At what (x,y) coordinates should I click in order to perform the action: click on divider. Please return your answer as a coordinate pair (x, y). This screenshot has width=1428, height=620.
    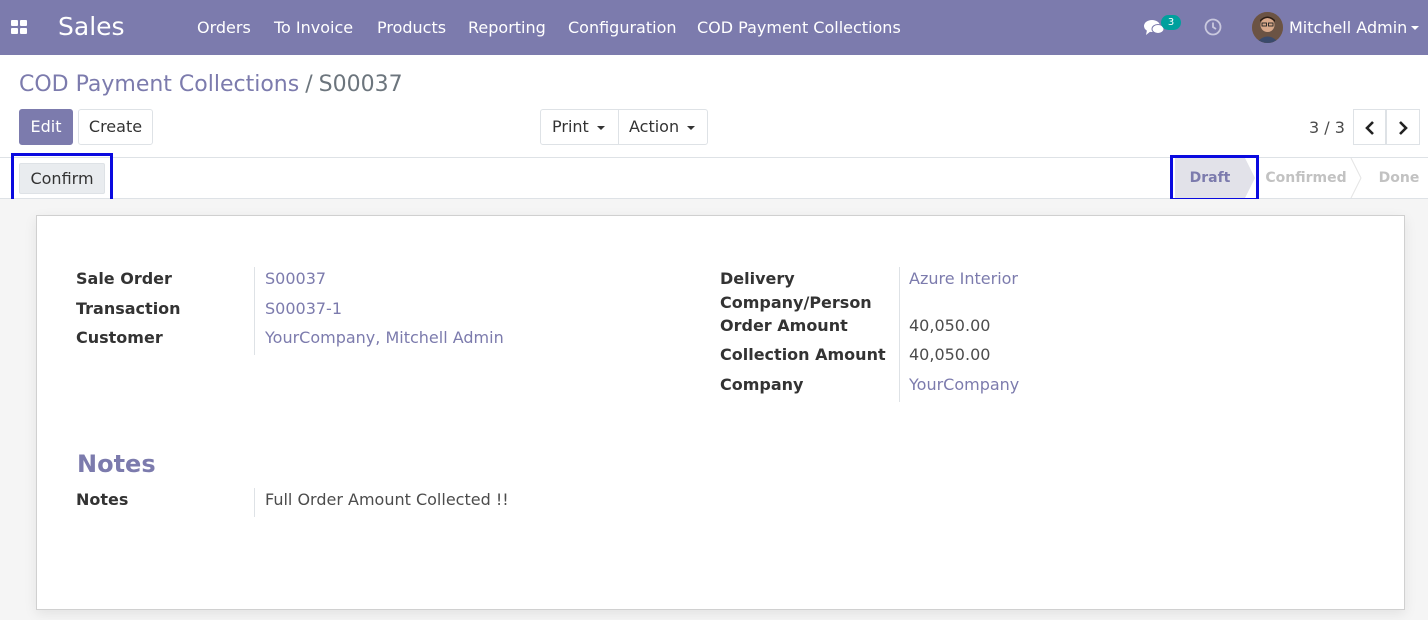
    Looking at the image, I should click on (618, 127).